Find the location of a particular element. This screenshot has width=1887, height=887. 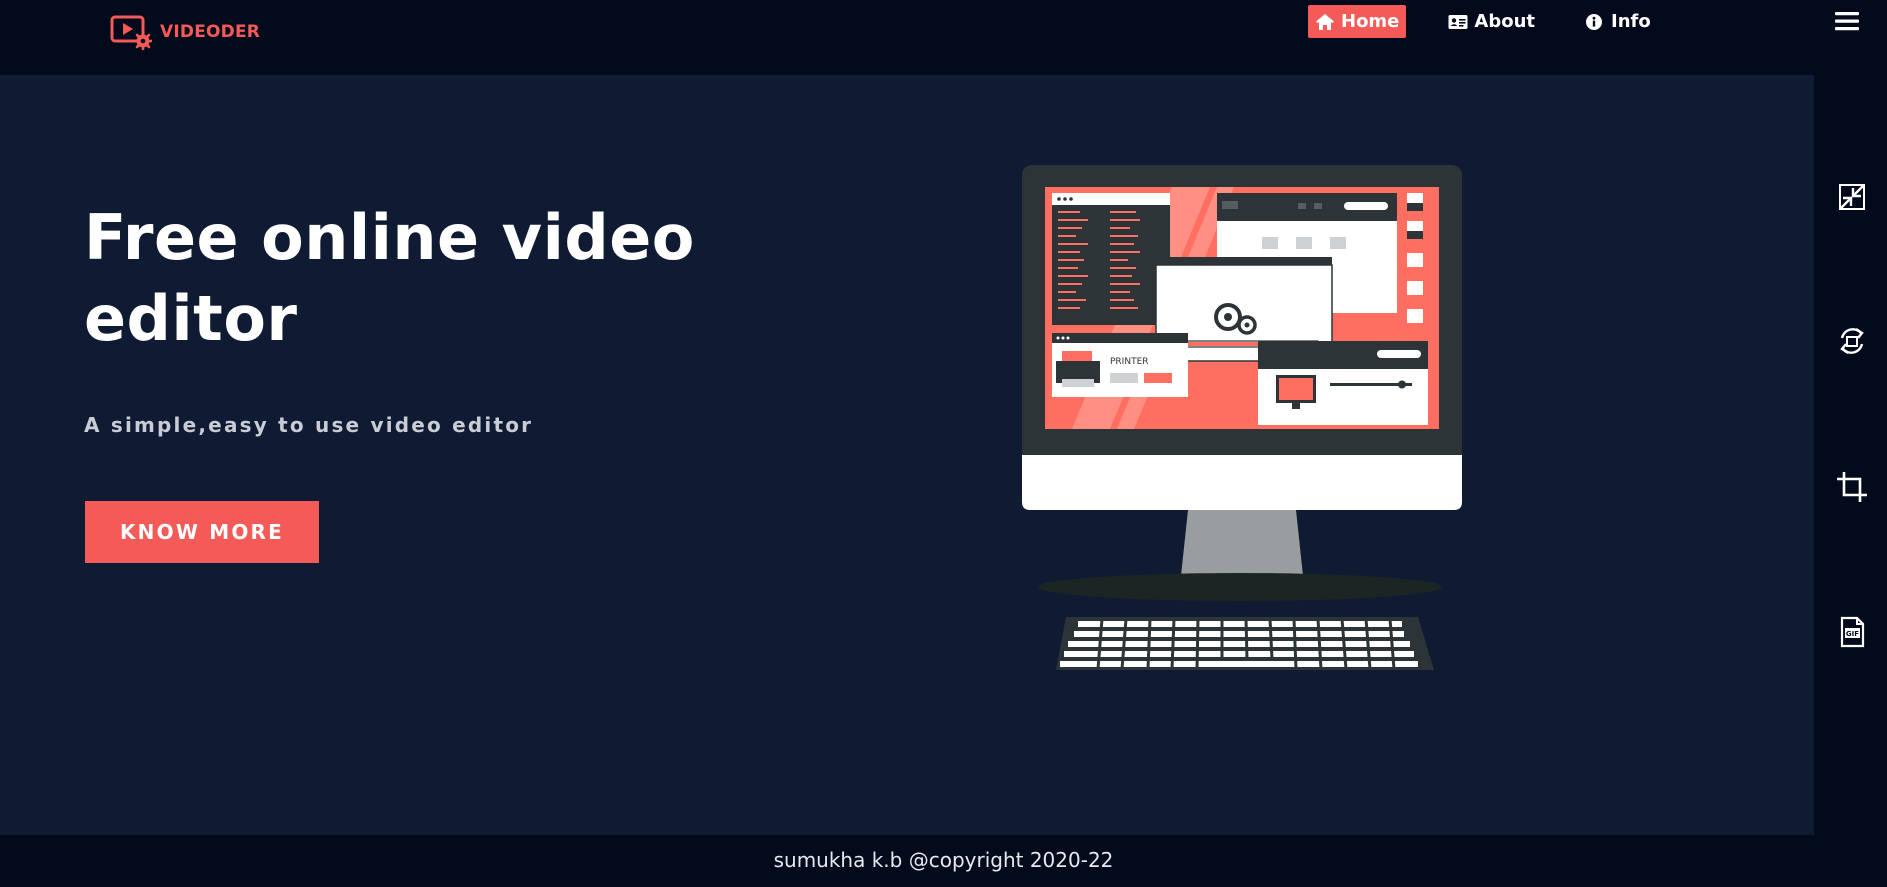

svg-text: PRINTER is located at coordinates (1129, 362).